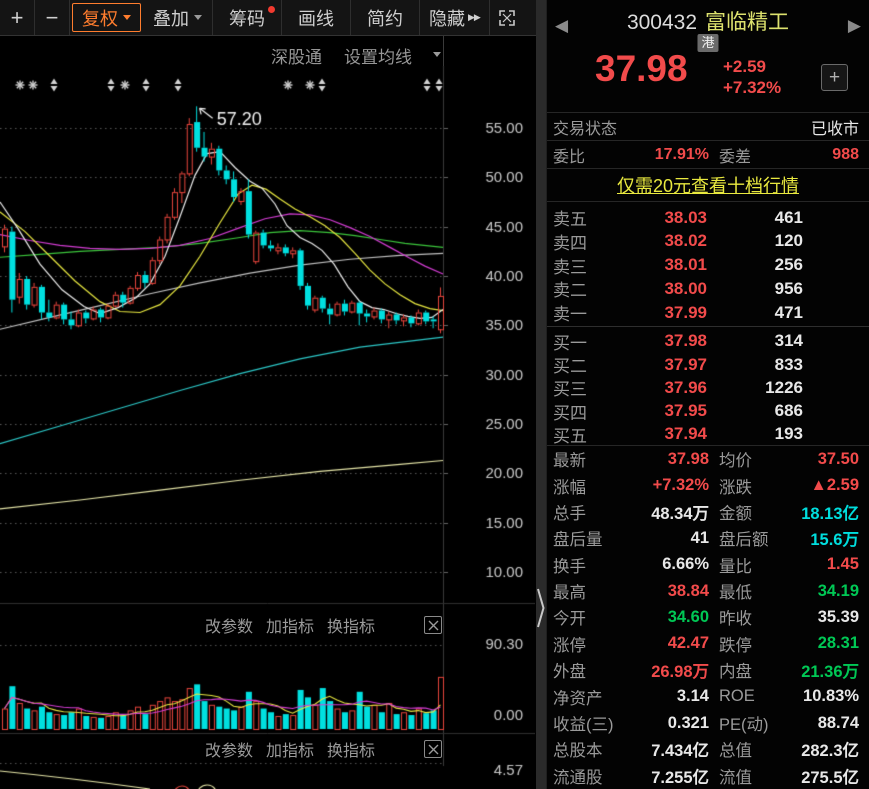 This screenshot has height=789, width=869. What do you see at coordinates (708, 434) in the screenshot?
I see `buy-5-row: 买五 37.94 193` at bounding box center [708, 434].